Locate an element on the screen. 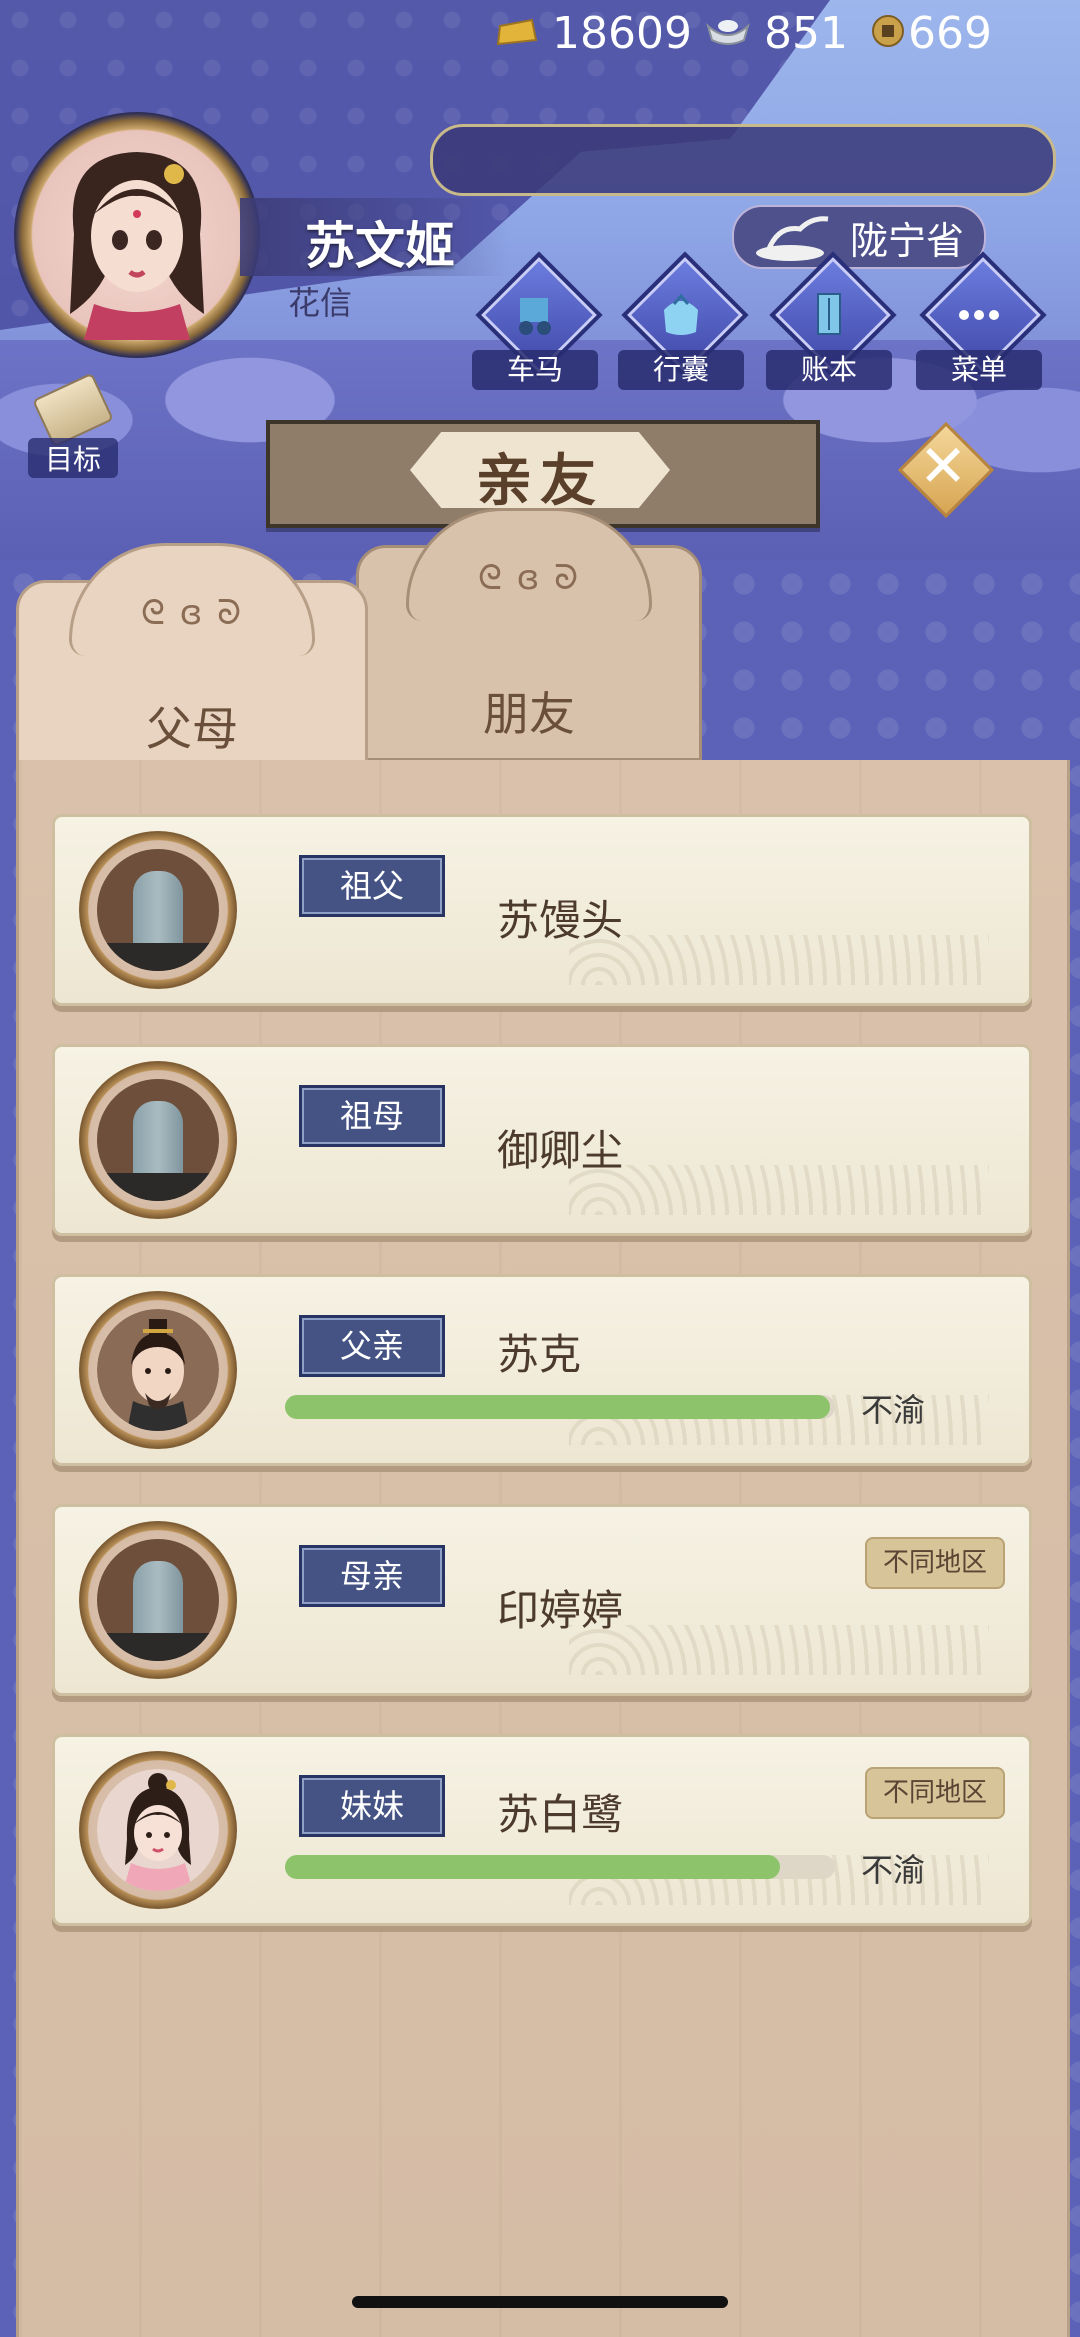 Image resolution: width=1080 pixels, height=2337 pixels. member-name: 苏馒头 is located at coordinates (560, 920).